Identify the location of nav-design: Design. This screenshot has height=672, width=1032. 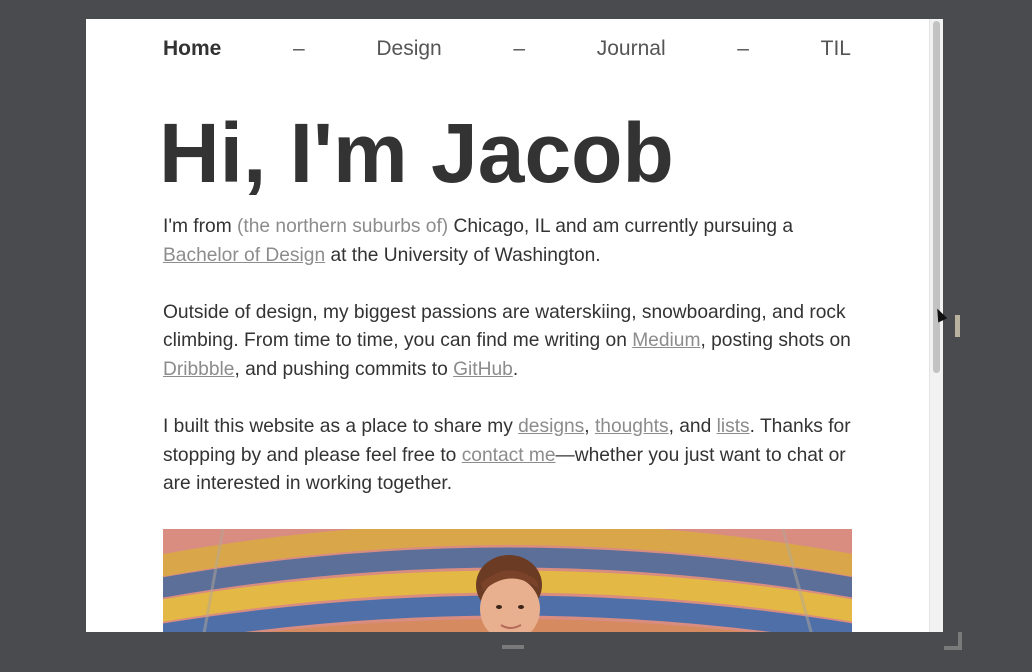
(408, 49).